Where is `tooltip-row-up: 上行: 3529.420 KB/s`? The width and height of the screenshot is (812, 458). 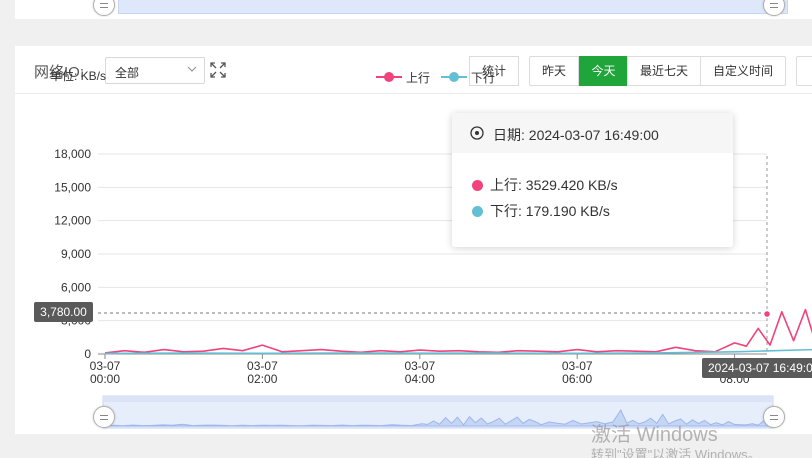
tooltip-row-up: 上行: 3529.420 KB/s is located at coordinates (545, 185).